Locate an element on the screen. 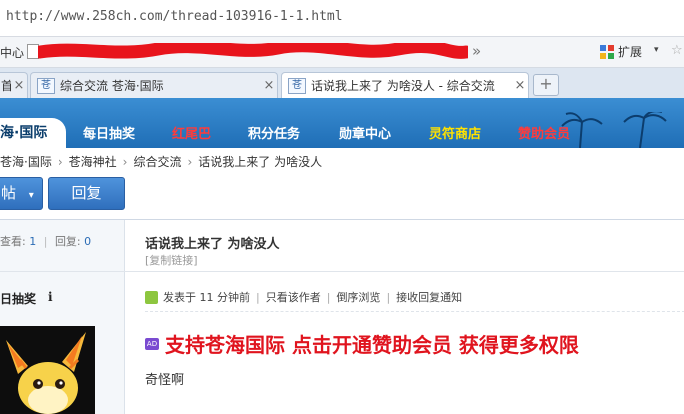 The image size is (684, 414). thread-title: 话说我上来了 为啥没人 is located at coordinates (212, 244).